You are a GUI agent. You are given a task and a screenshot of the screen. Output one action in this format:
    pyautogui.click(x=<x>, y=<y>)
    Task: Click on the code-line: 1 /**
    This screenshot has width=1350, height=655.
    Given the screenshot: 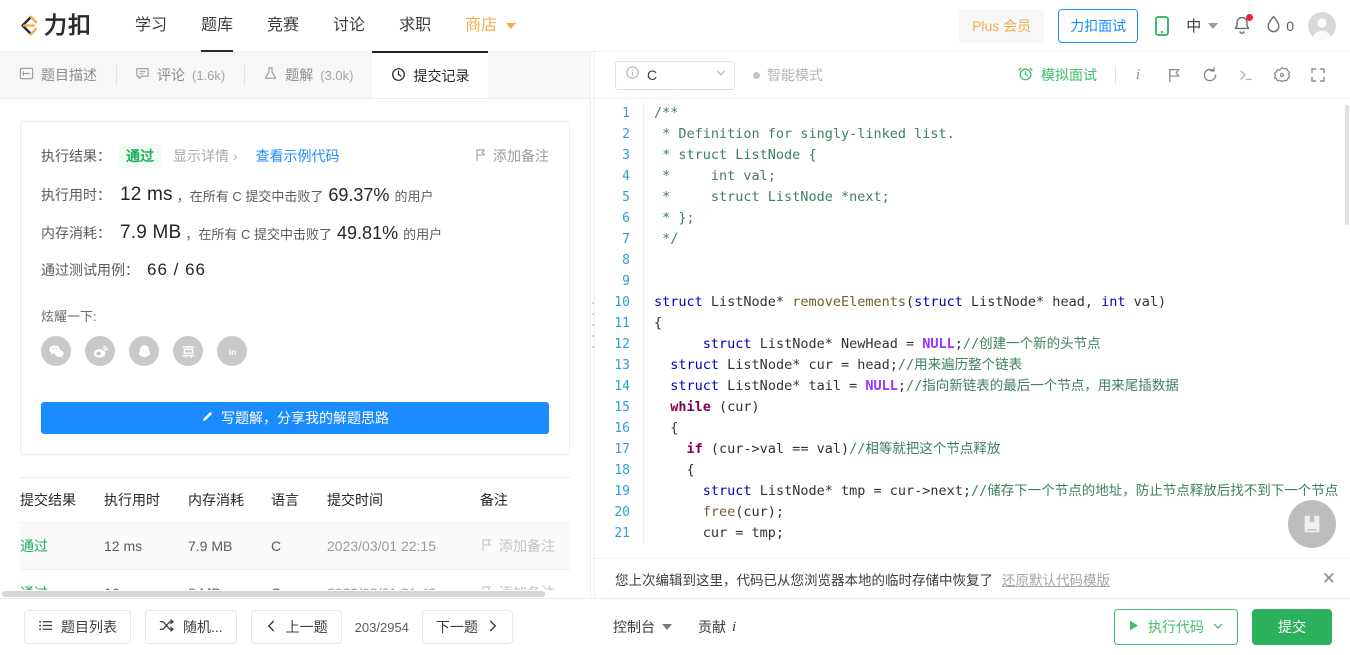 What is the action you would take?
    pyautogui.click(x=972, y=113)
    